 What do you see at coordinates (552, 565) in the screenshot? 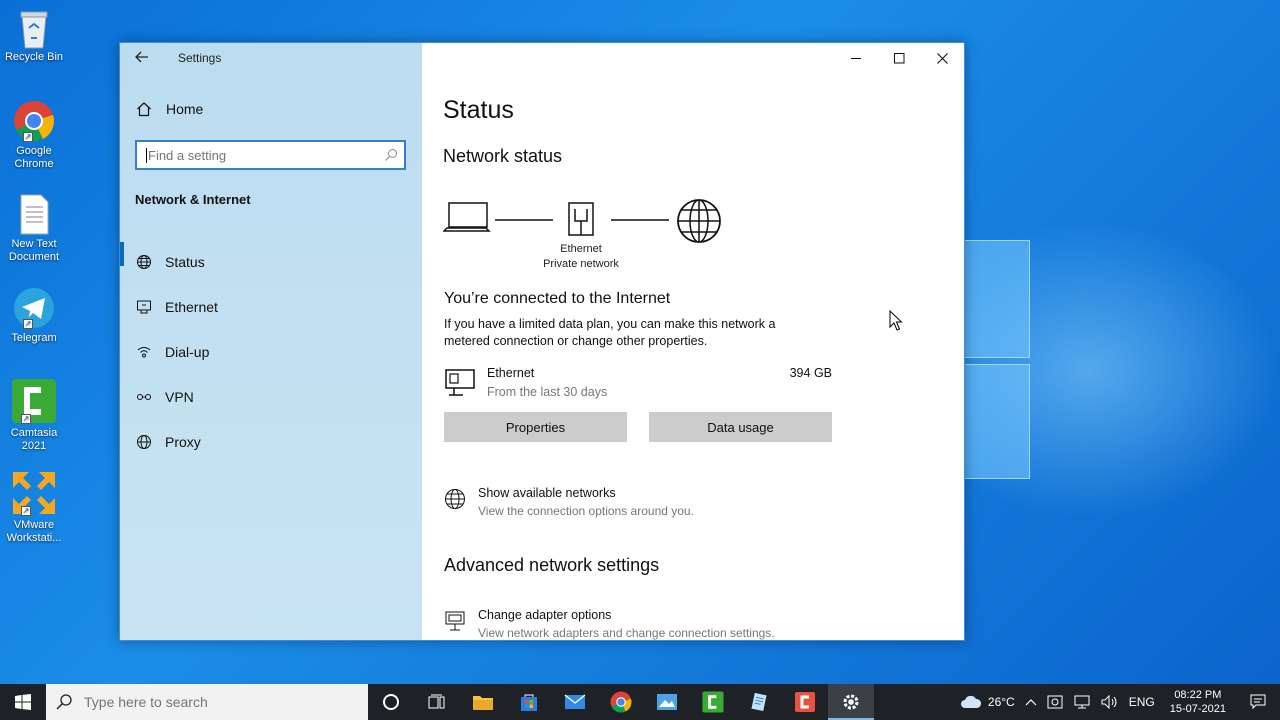
I see `advanced-settings-heading: Advanced network settings` at bounding box center [552, 565].